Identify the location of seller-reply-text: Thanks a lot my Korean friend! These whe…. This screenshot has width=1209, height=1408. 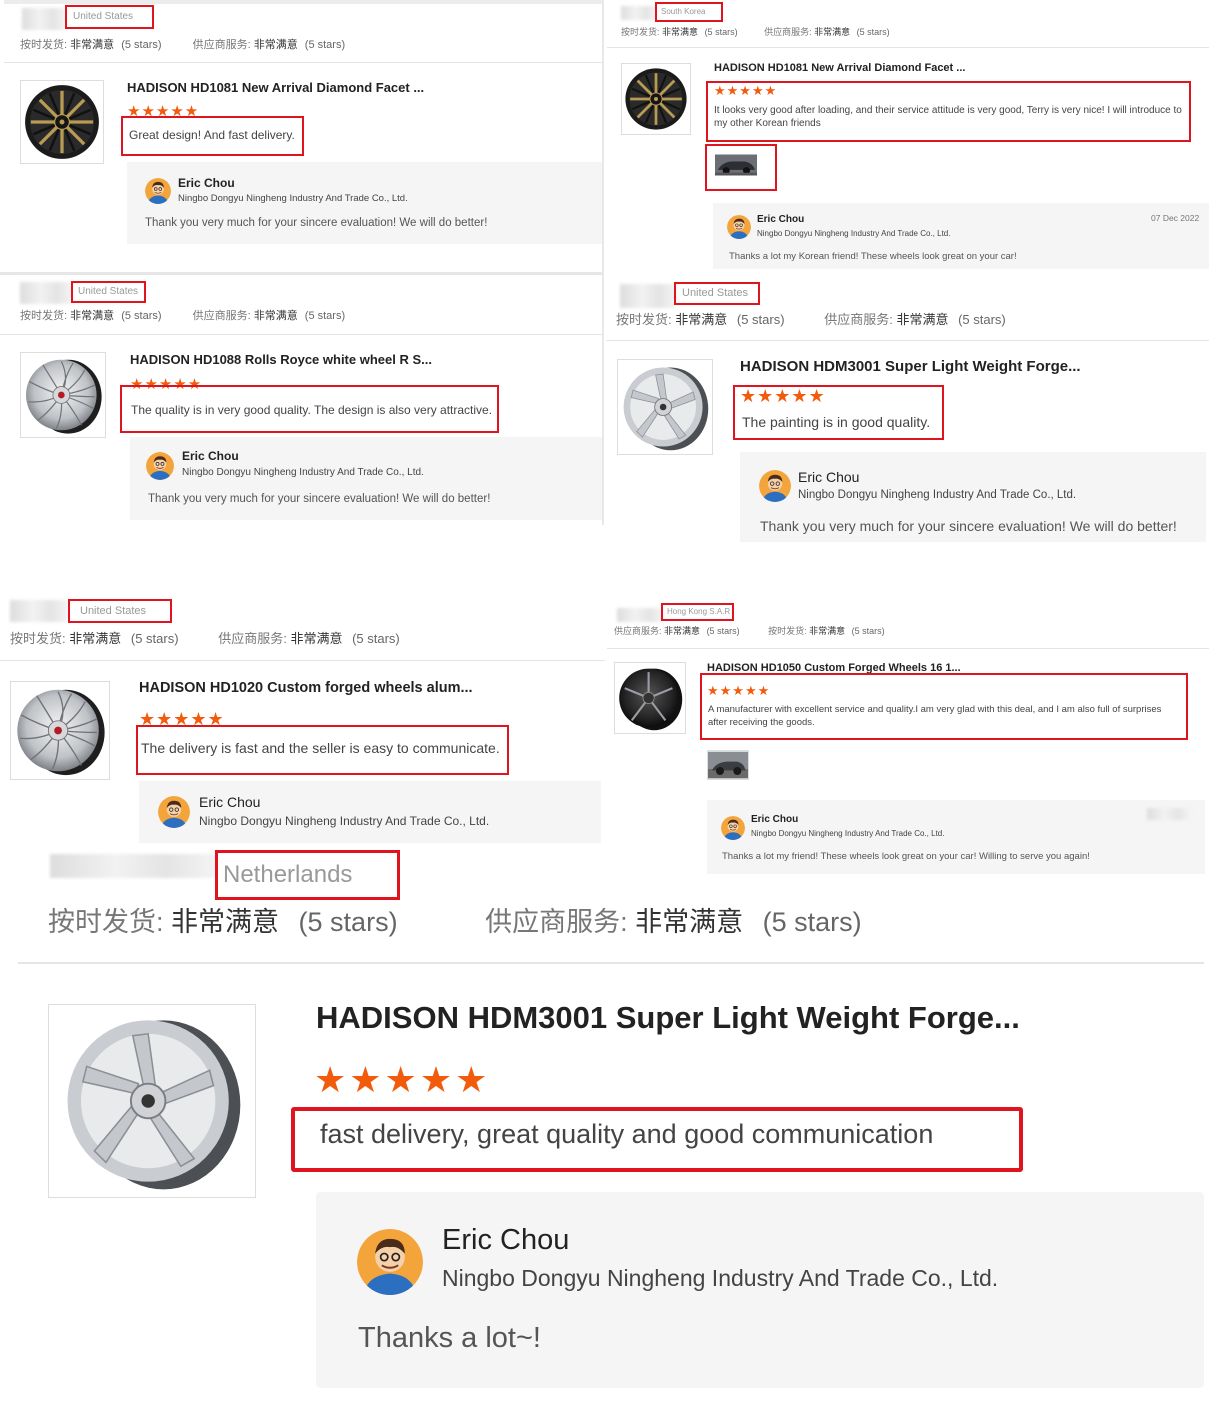
(873, 256).